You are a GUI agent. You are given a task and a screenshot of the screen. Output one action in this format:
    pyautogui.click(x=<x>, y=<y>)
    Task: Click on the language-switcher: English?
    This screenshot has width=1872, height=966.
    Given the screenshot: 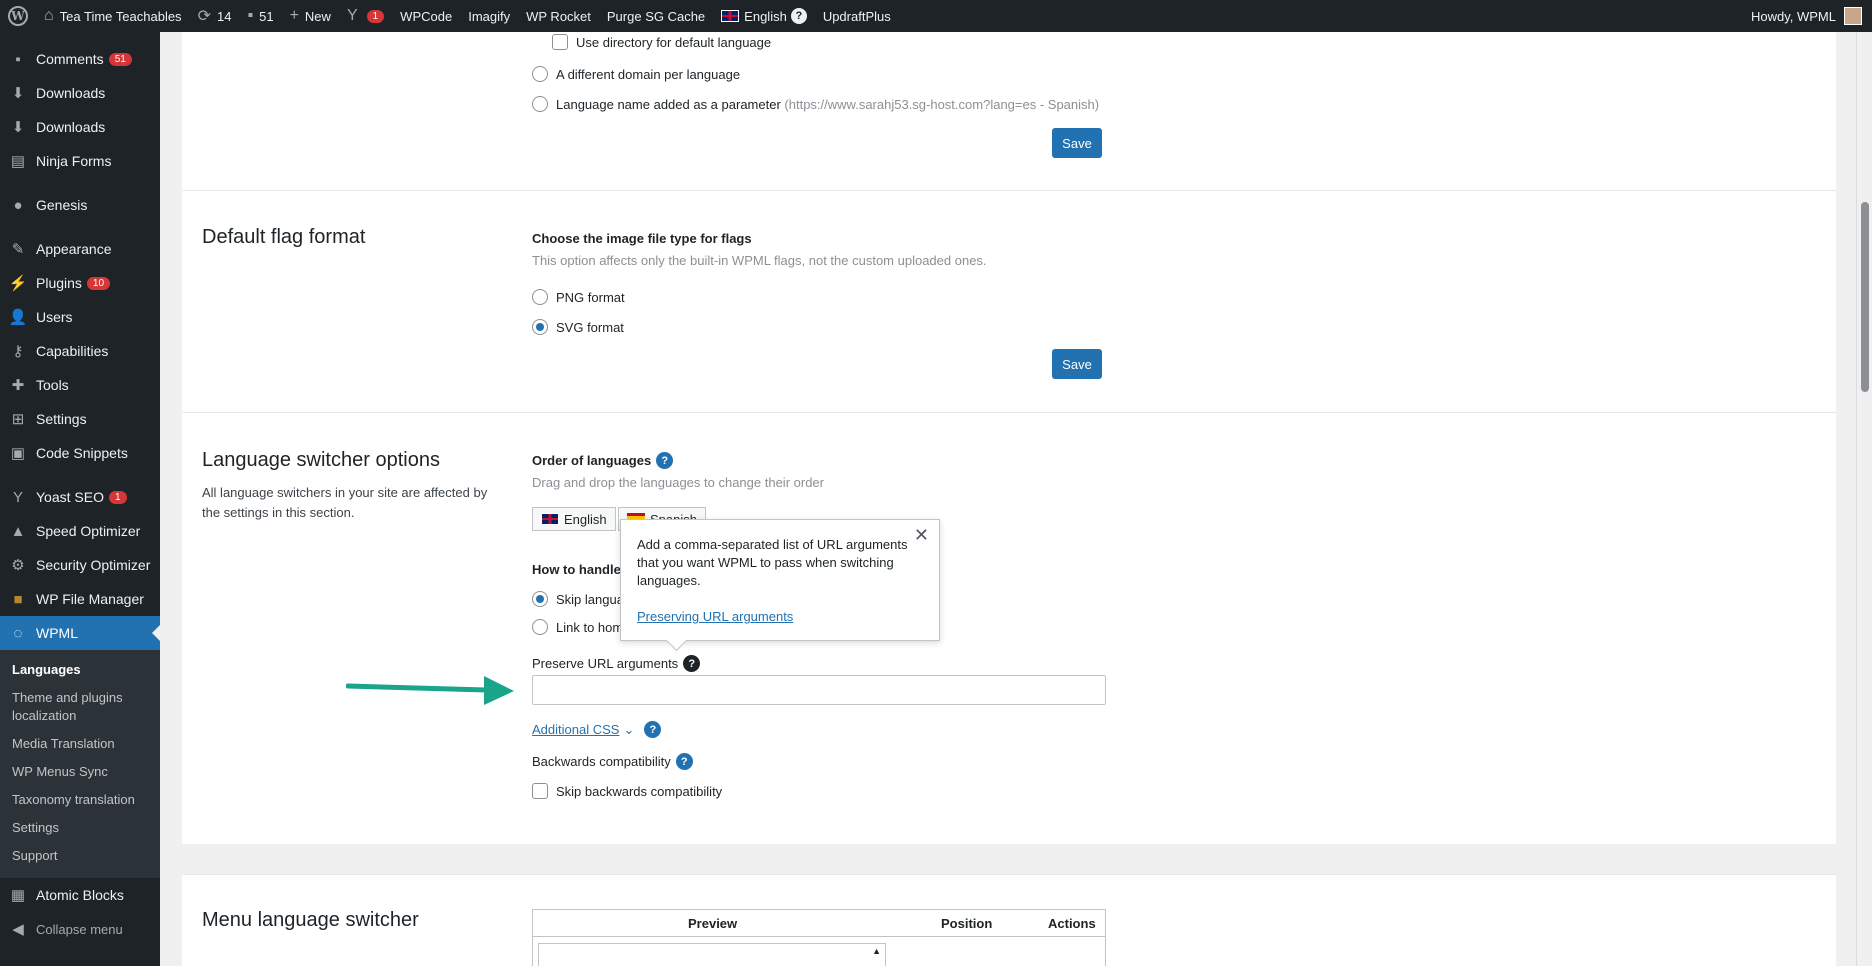 What is the action you would take?
    pyautogui.click(x=764, y=16)
    